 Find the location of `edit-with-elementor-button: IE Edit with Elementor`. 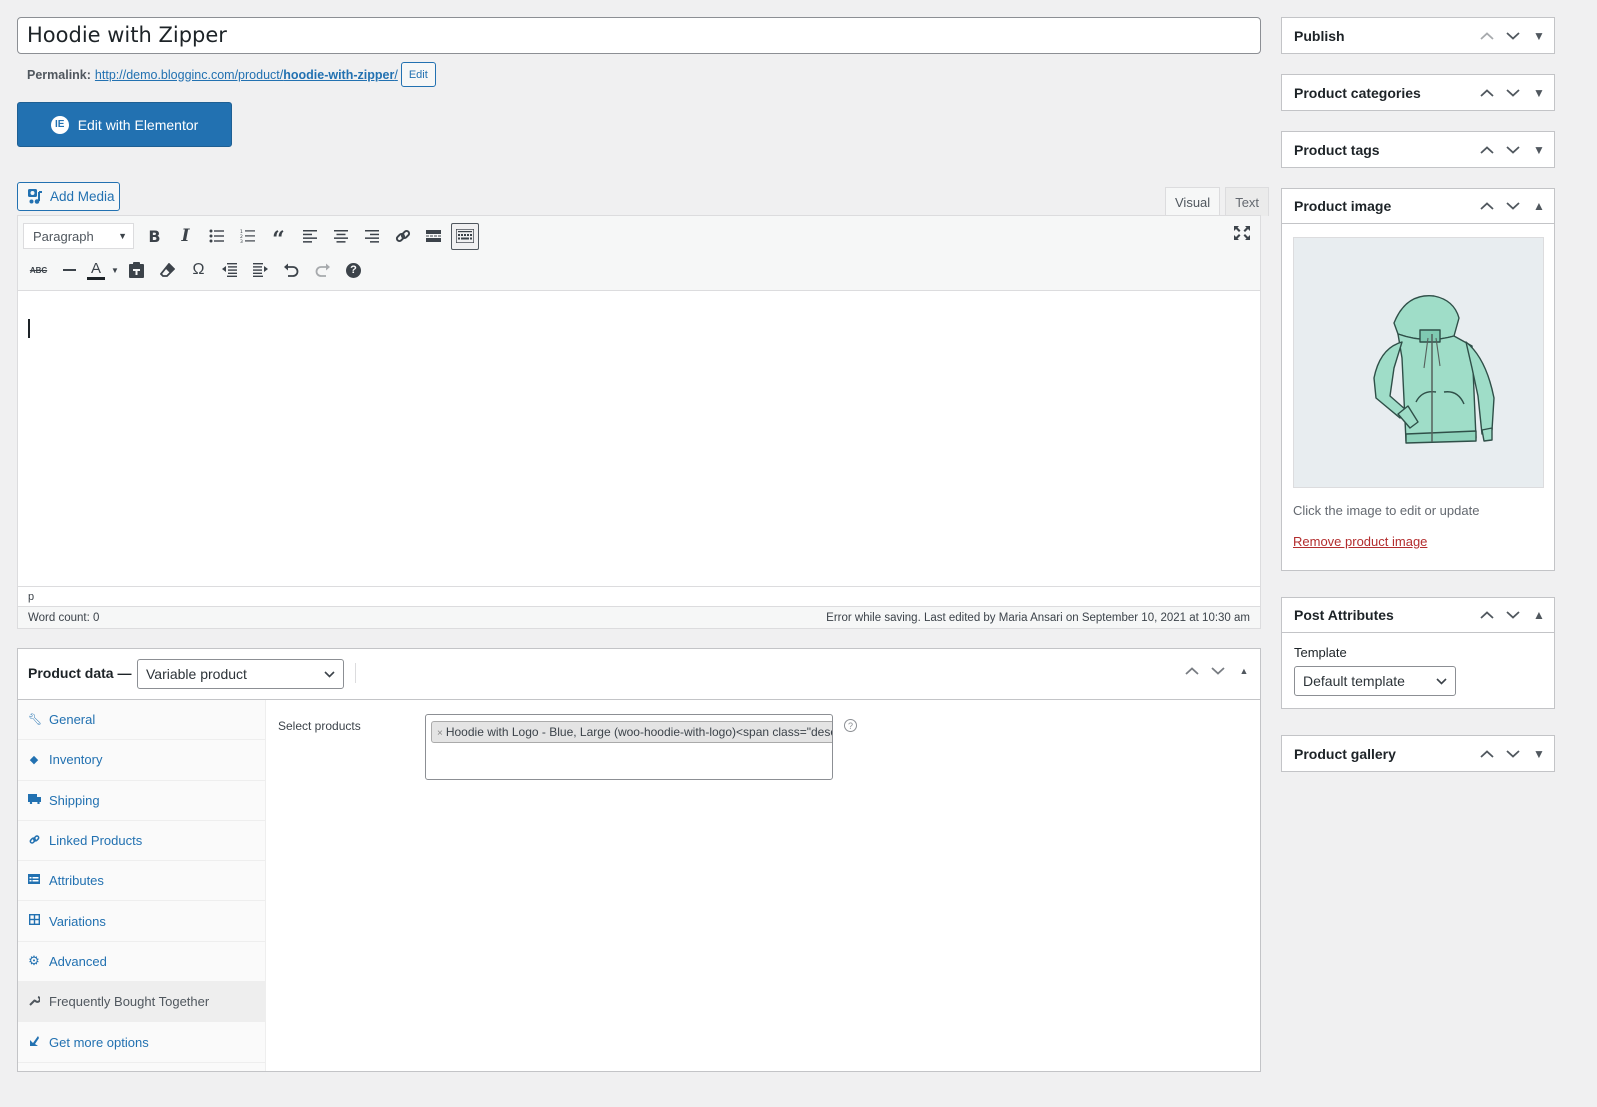

edit-with-elementor-button: IE Edit with Elementor is located at coordinates (124, 124).